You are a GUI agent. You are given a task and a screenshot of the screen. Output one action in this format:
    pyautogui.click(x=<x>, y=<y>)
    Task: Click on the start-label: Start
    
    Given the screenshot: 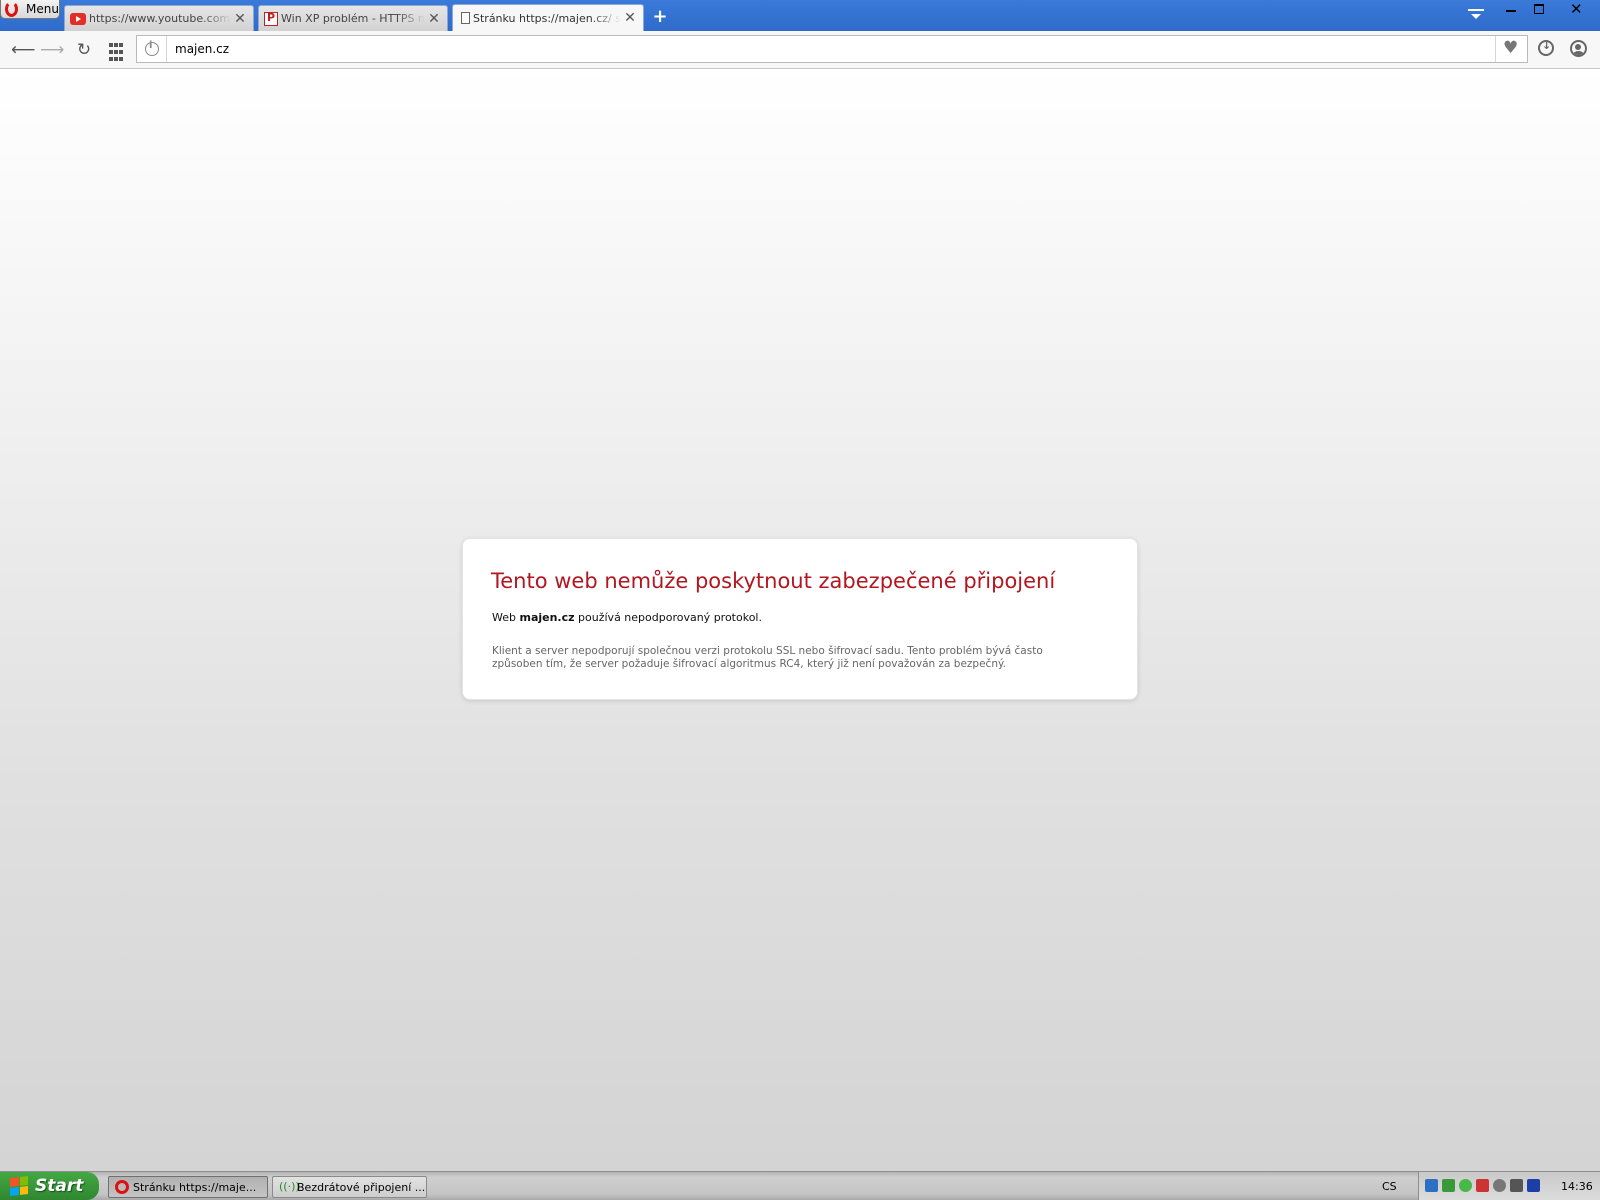 What is the action you would take?
    pyautogui.click(x=59, y=1186)
    